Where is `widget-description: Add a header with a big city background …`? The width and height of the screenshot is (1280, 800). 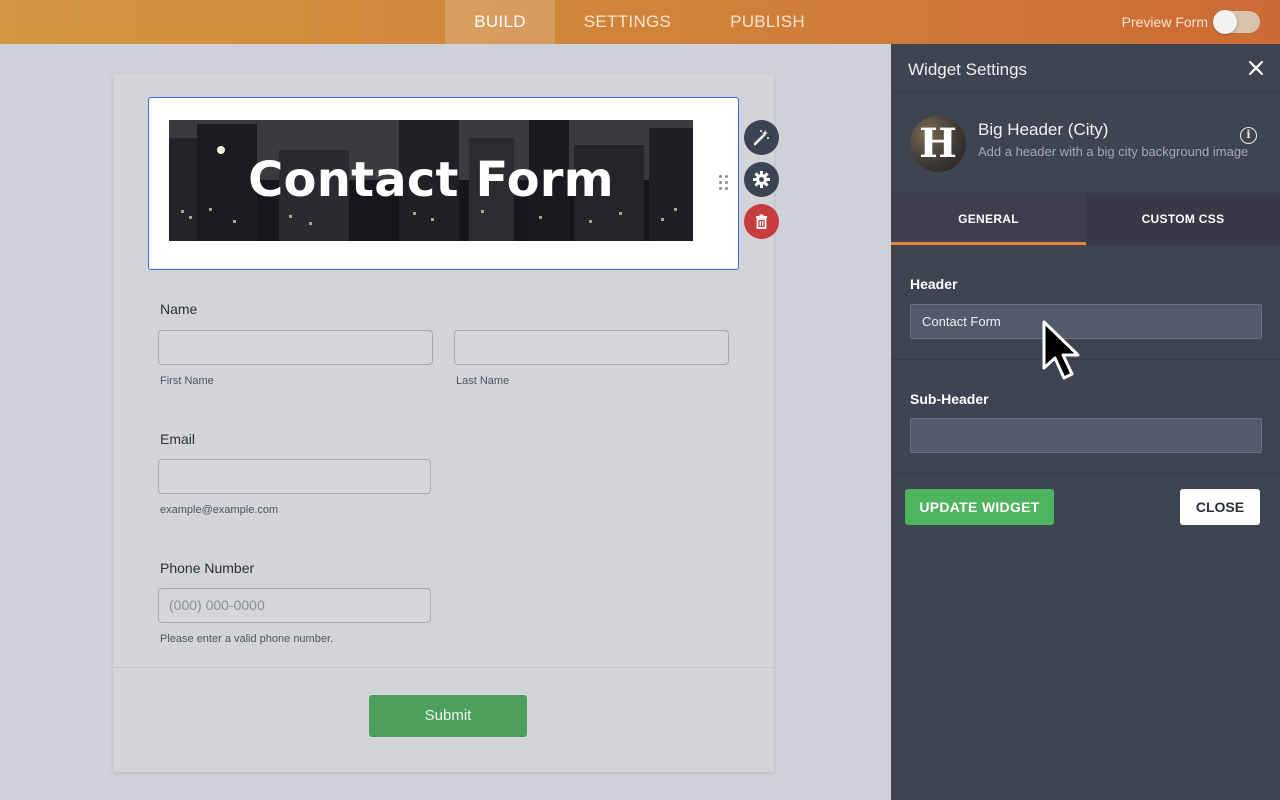
widget-description: Add a header with a big city background … is located at coordinates (1113, 151).